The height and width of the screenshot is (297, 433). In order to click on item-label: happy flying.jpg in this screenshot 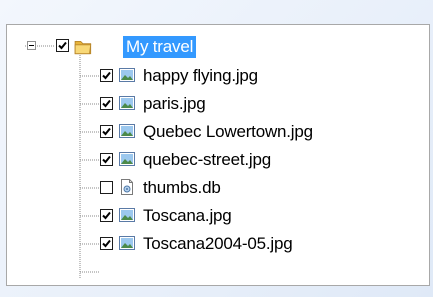, I will do `click(200, 76)`.